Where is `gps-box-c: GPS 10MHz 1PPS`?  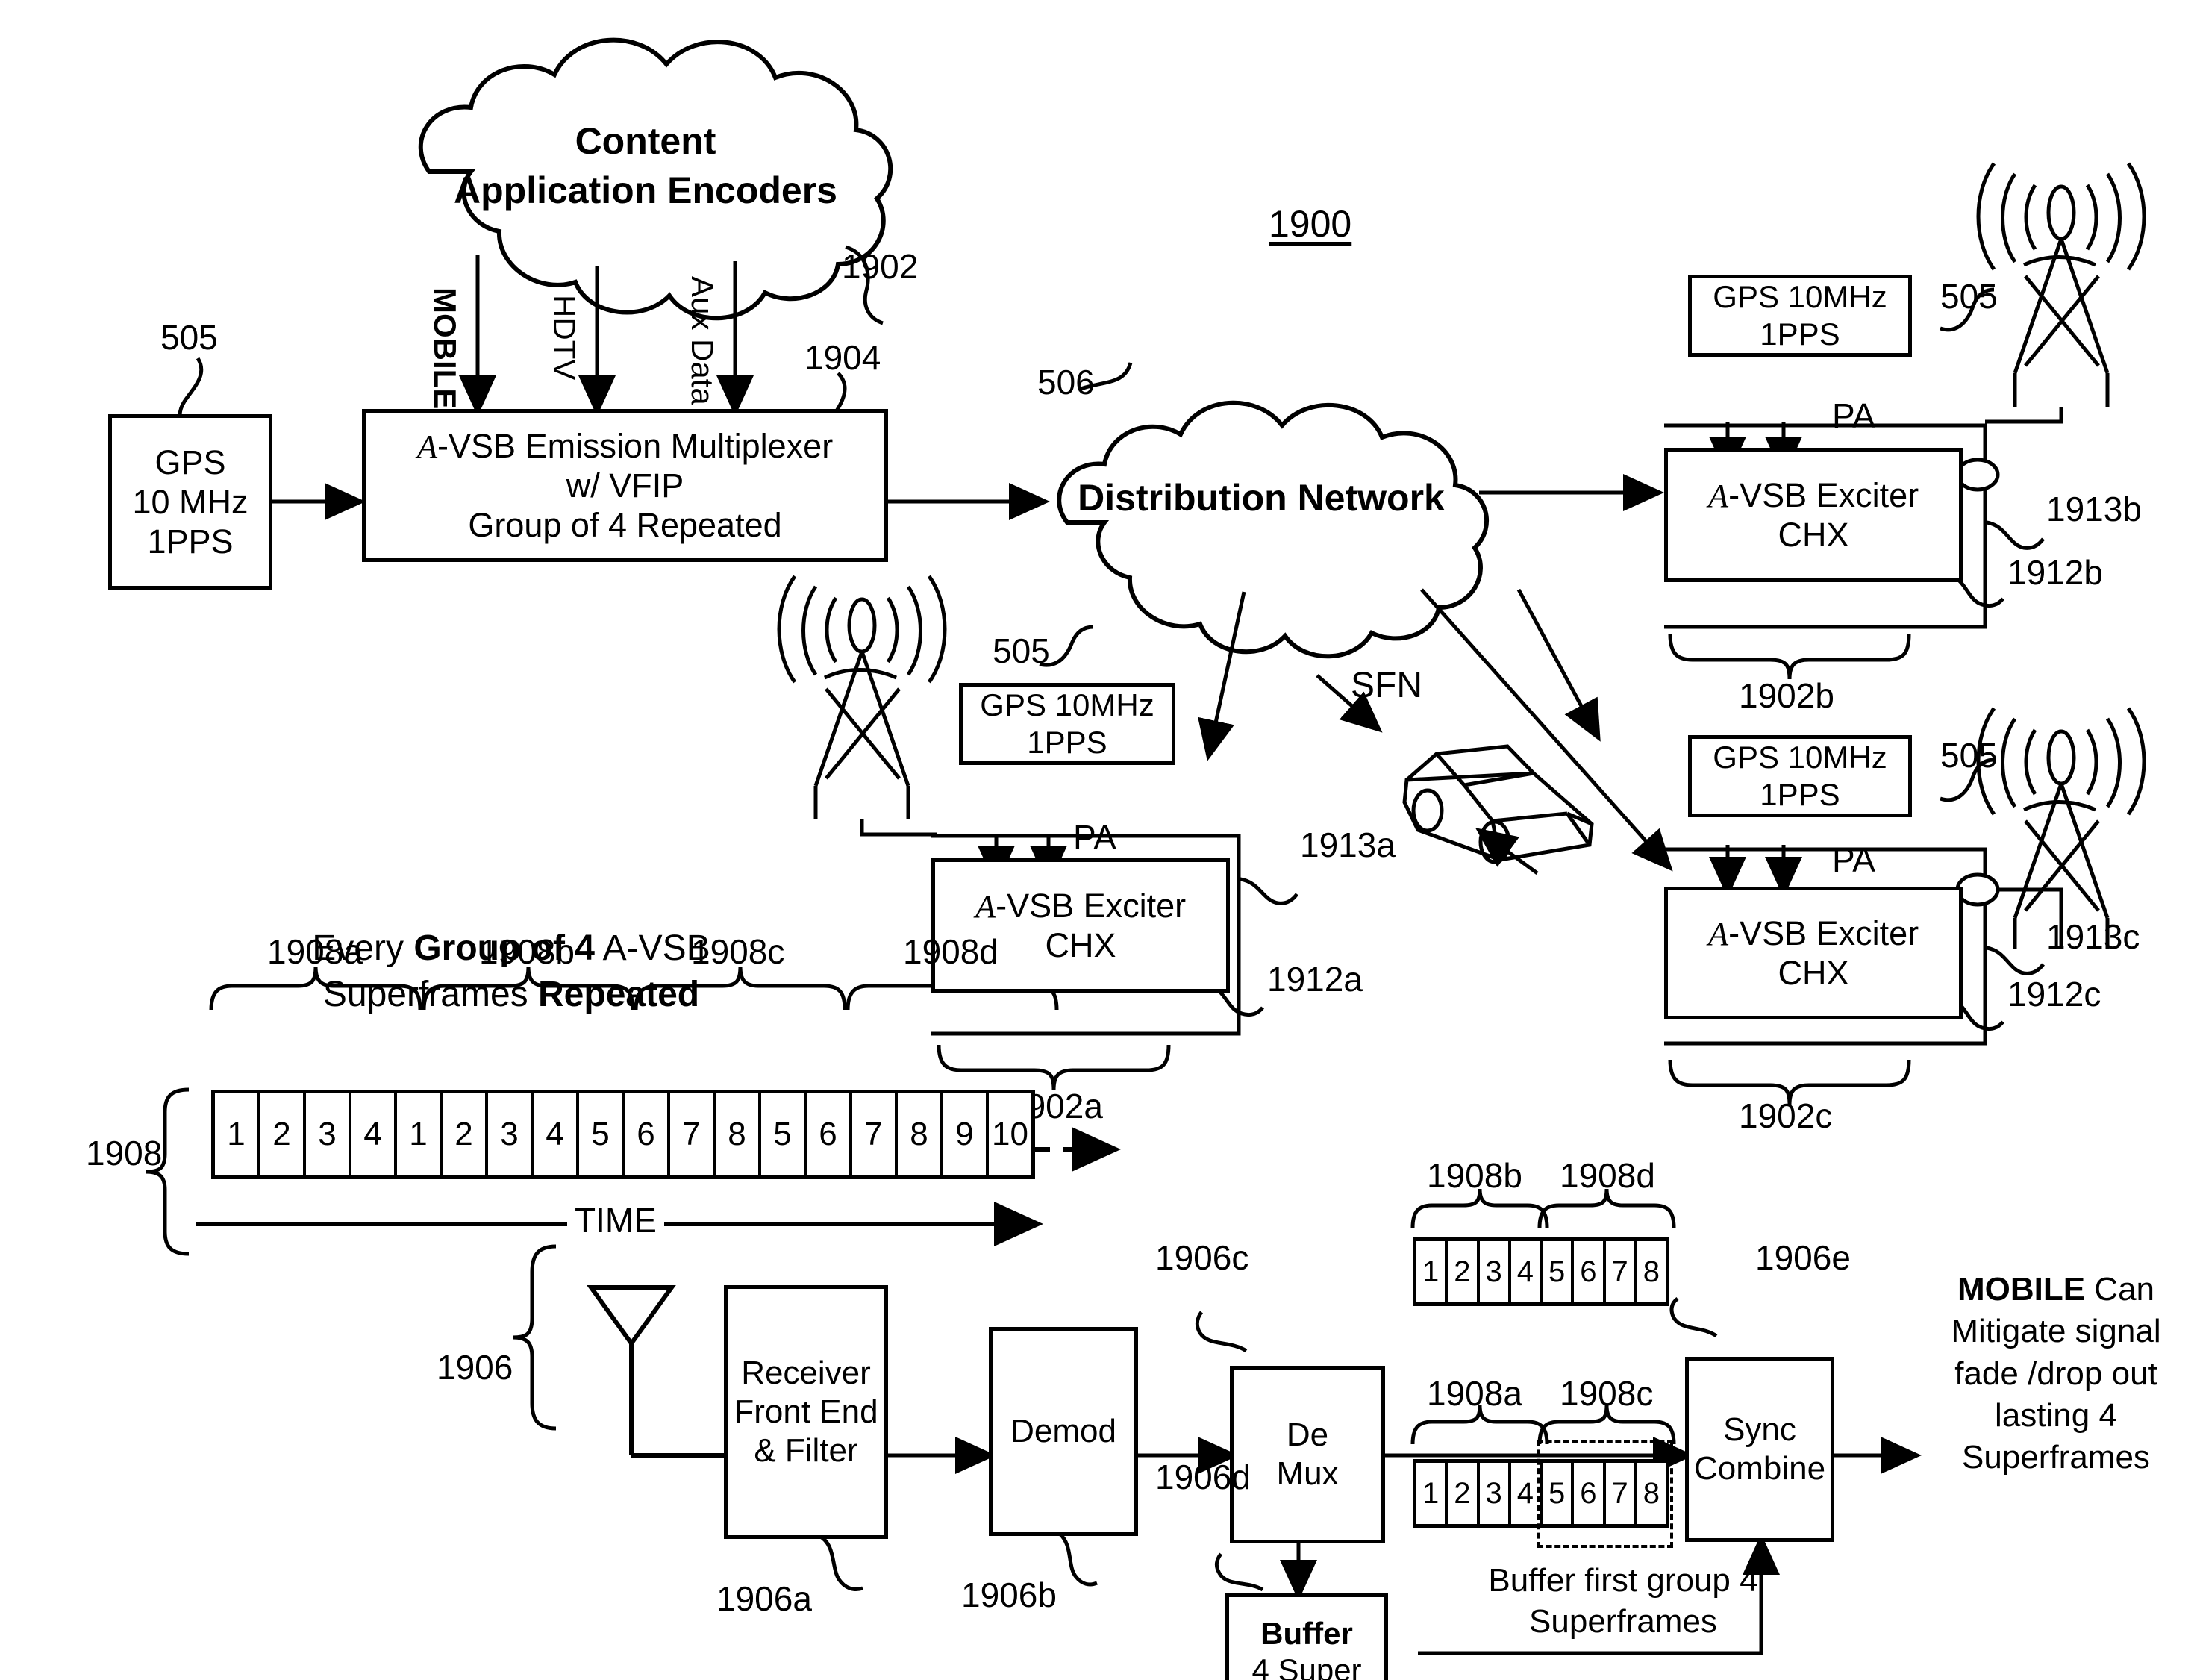 gps-box-c: GPS 10MHz 1PPS is located at coordinates (1800, 776).